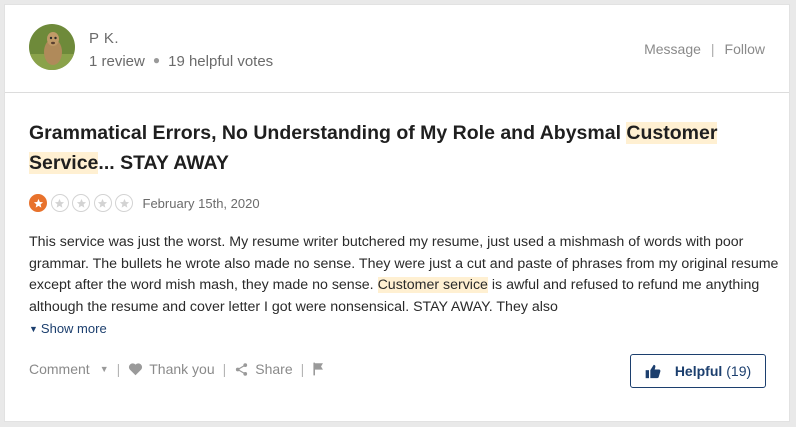 This screenshot has height=427, width=796. I want to click on flag-button, so click(321, 369).